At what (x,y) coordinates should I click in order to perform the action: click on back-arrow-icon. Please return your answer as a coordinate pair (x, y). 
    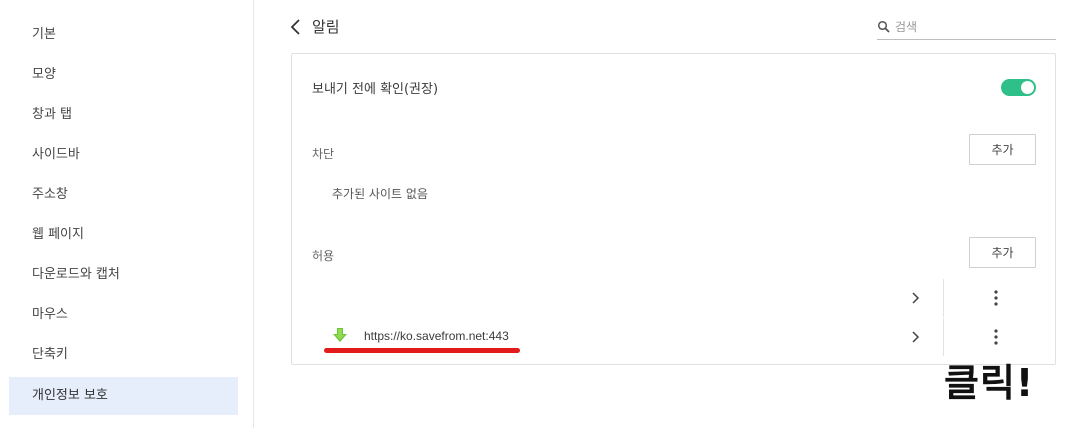
    Looking at the image, I should click on (297, 27).